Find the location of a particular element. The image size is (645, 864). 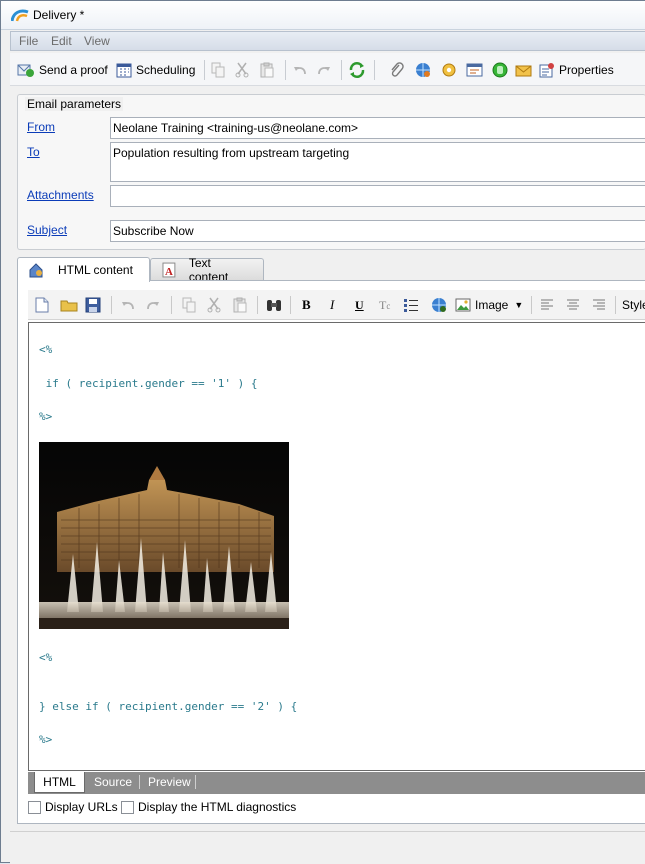

bold-icon: B is located at coordinates (306, 304).